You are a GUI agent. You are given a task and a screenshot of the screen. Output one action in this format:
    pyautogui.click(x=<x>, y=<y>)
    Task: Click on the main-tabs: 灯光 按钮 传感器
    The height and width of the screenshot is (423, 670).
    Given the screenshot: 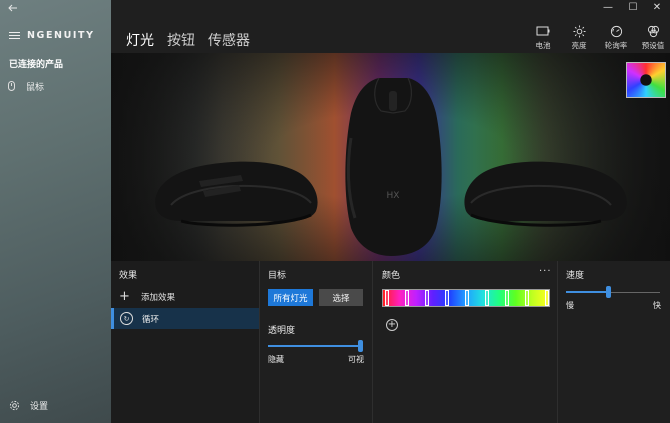 What is the action you would take?
    pyautogui.click(x=188, y=42)
    